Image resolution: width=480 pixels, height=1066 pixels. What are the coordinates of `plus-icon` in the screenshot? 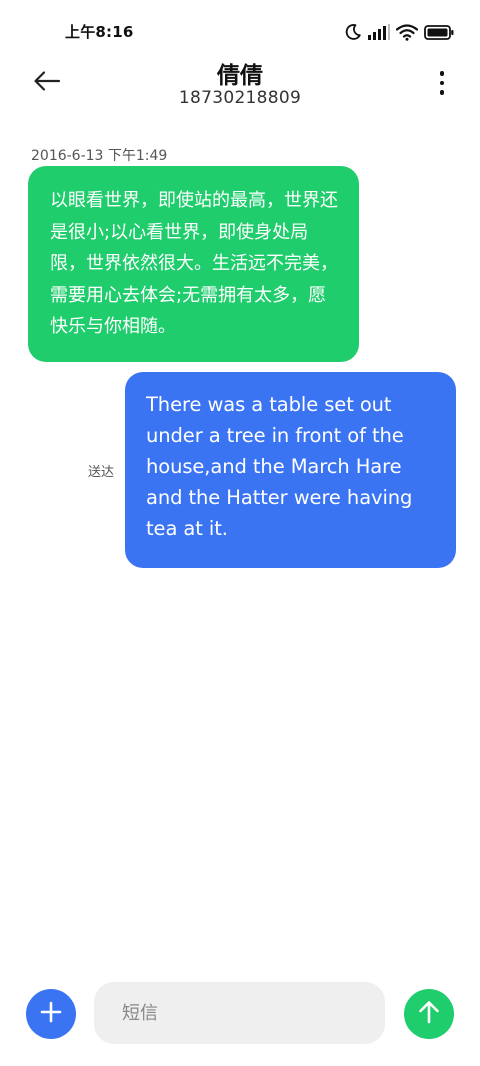 It's located at (51, 1014).